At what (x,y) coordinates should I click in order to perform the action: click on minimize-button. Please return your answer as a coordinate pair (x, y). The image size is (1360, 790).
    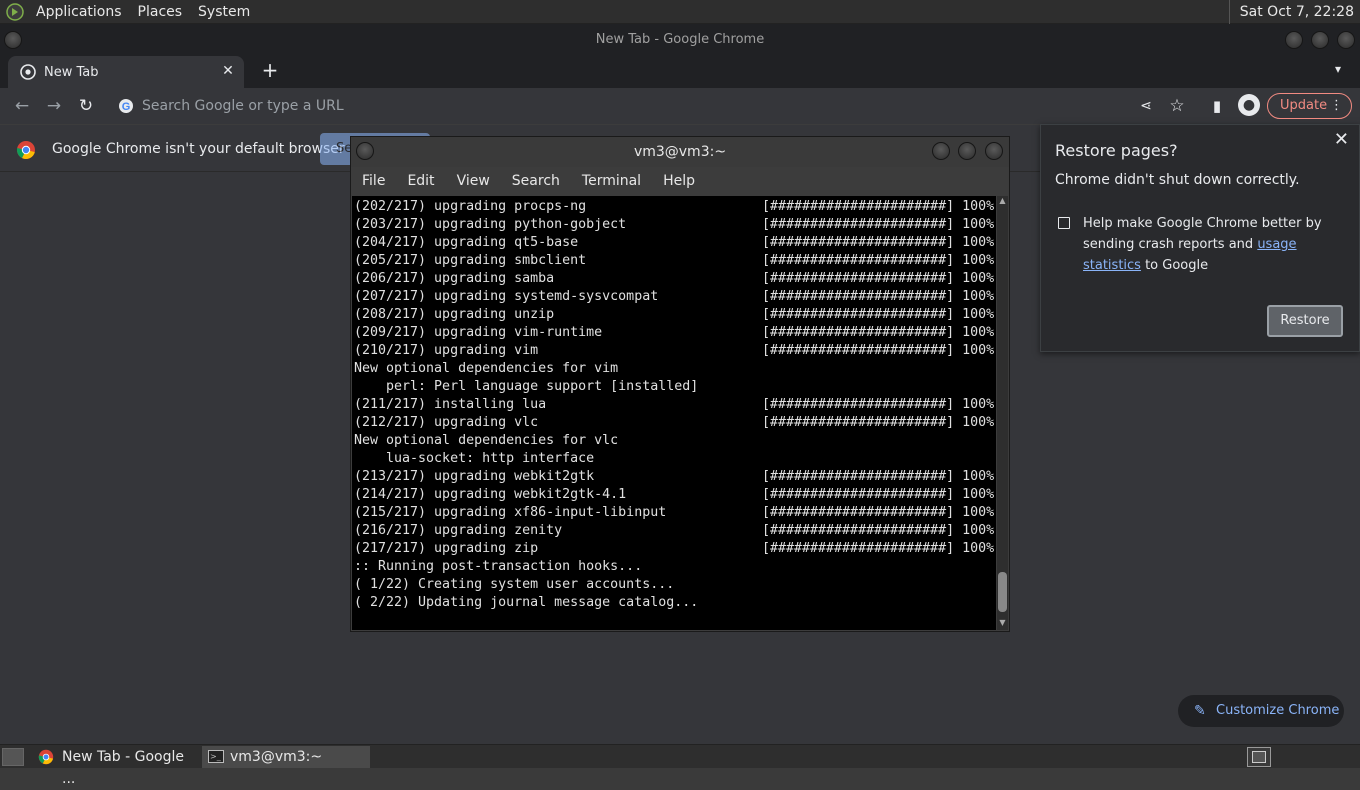
    Looking at the image, I should click on (1294, 40).